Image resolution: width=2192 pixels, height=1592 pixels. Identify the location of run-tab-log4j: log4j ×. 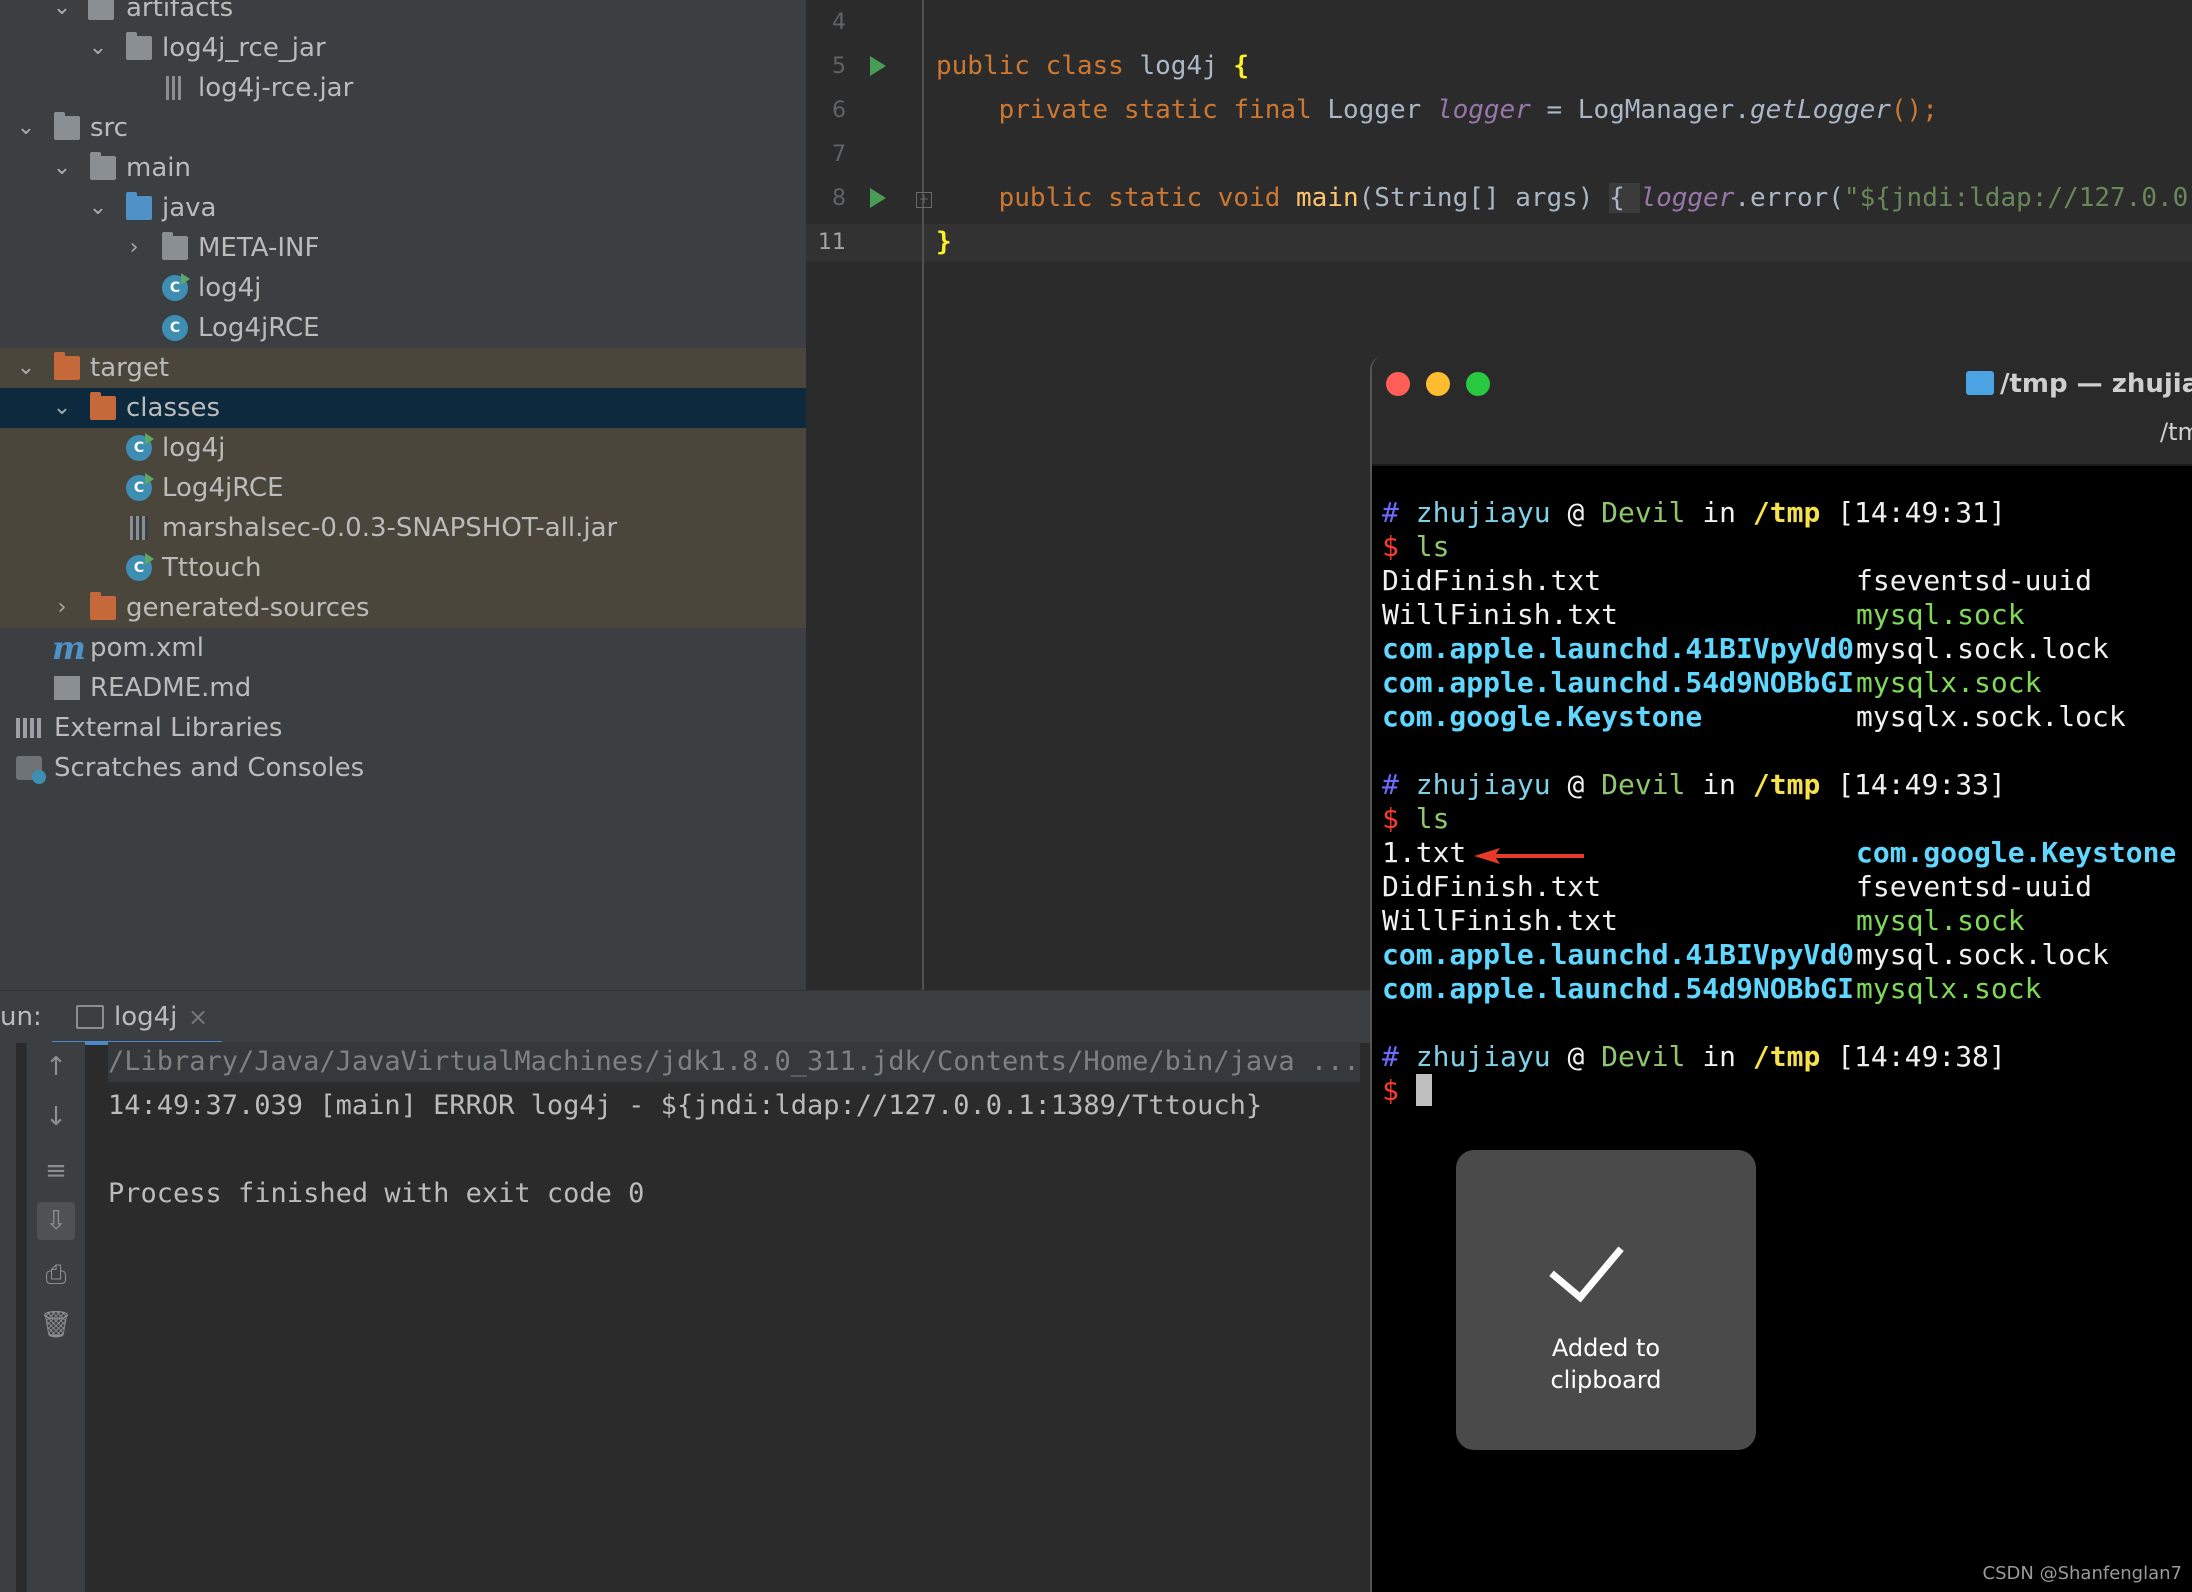
(137, 1018).